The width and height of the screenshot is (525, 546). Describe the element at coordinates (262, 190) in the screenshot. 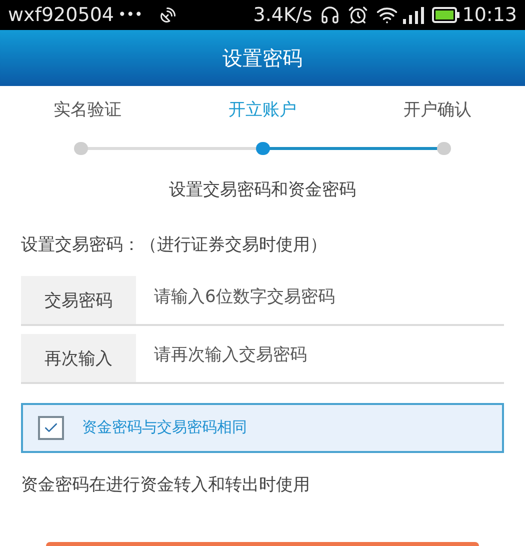

I see `subtitle: 设置交易密码和资金密码` at that location.